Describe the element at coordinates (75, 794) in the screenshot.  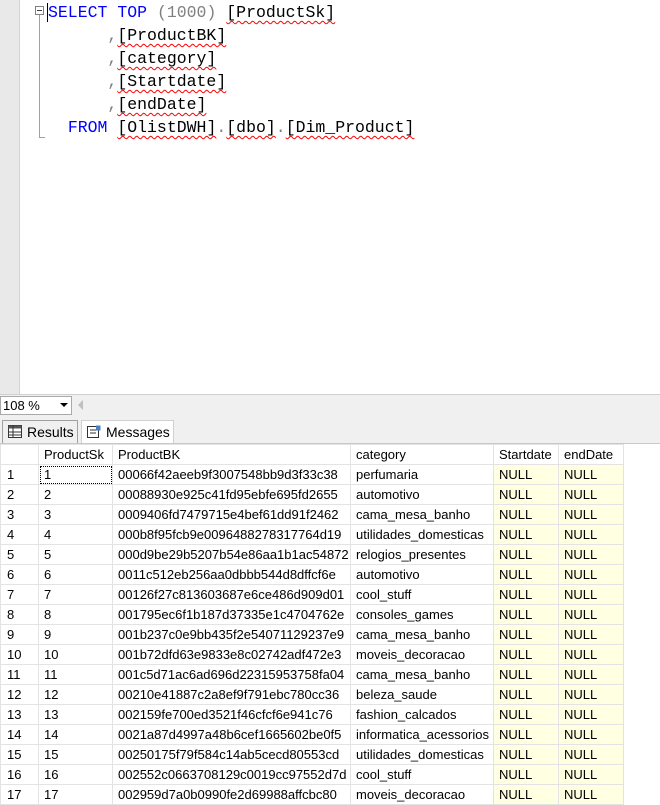
I see `table-cell: 17` at that location.